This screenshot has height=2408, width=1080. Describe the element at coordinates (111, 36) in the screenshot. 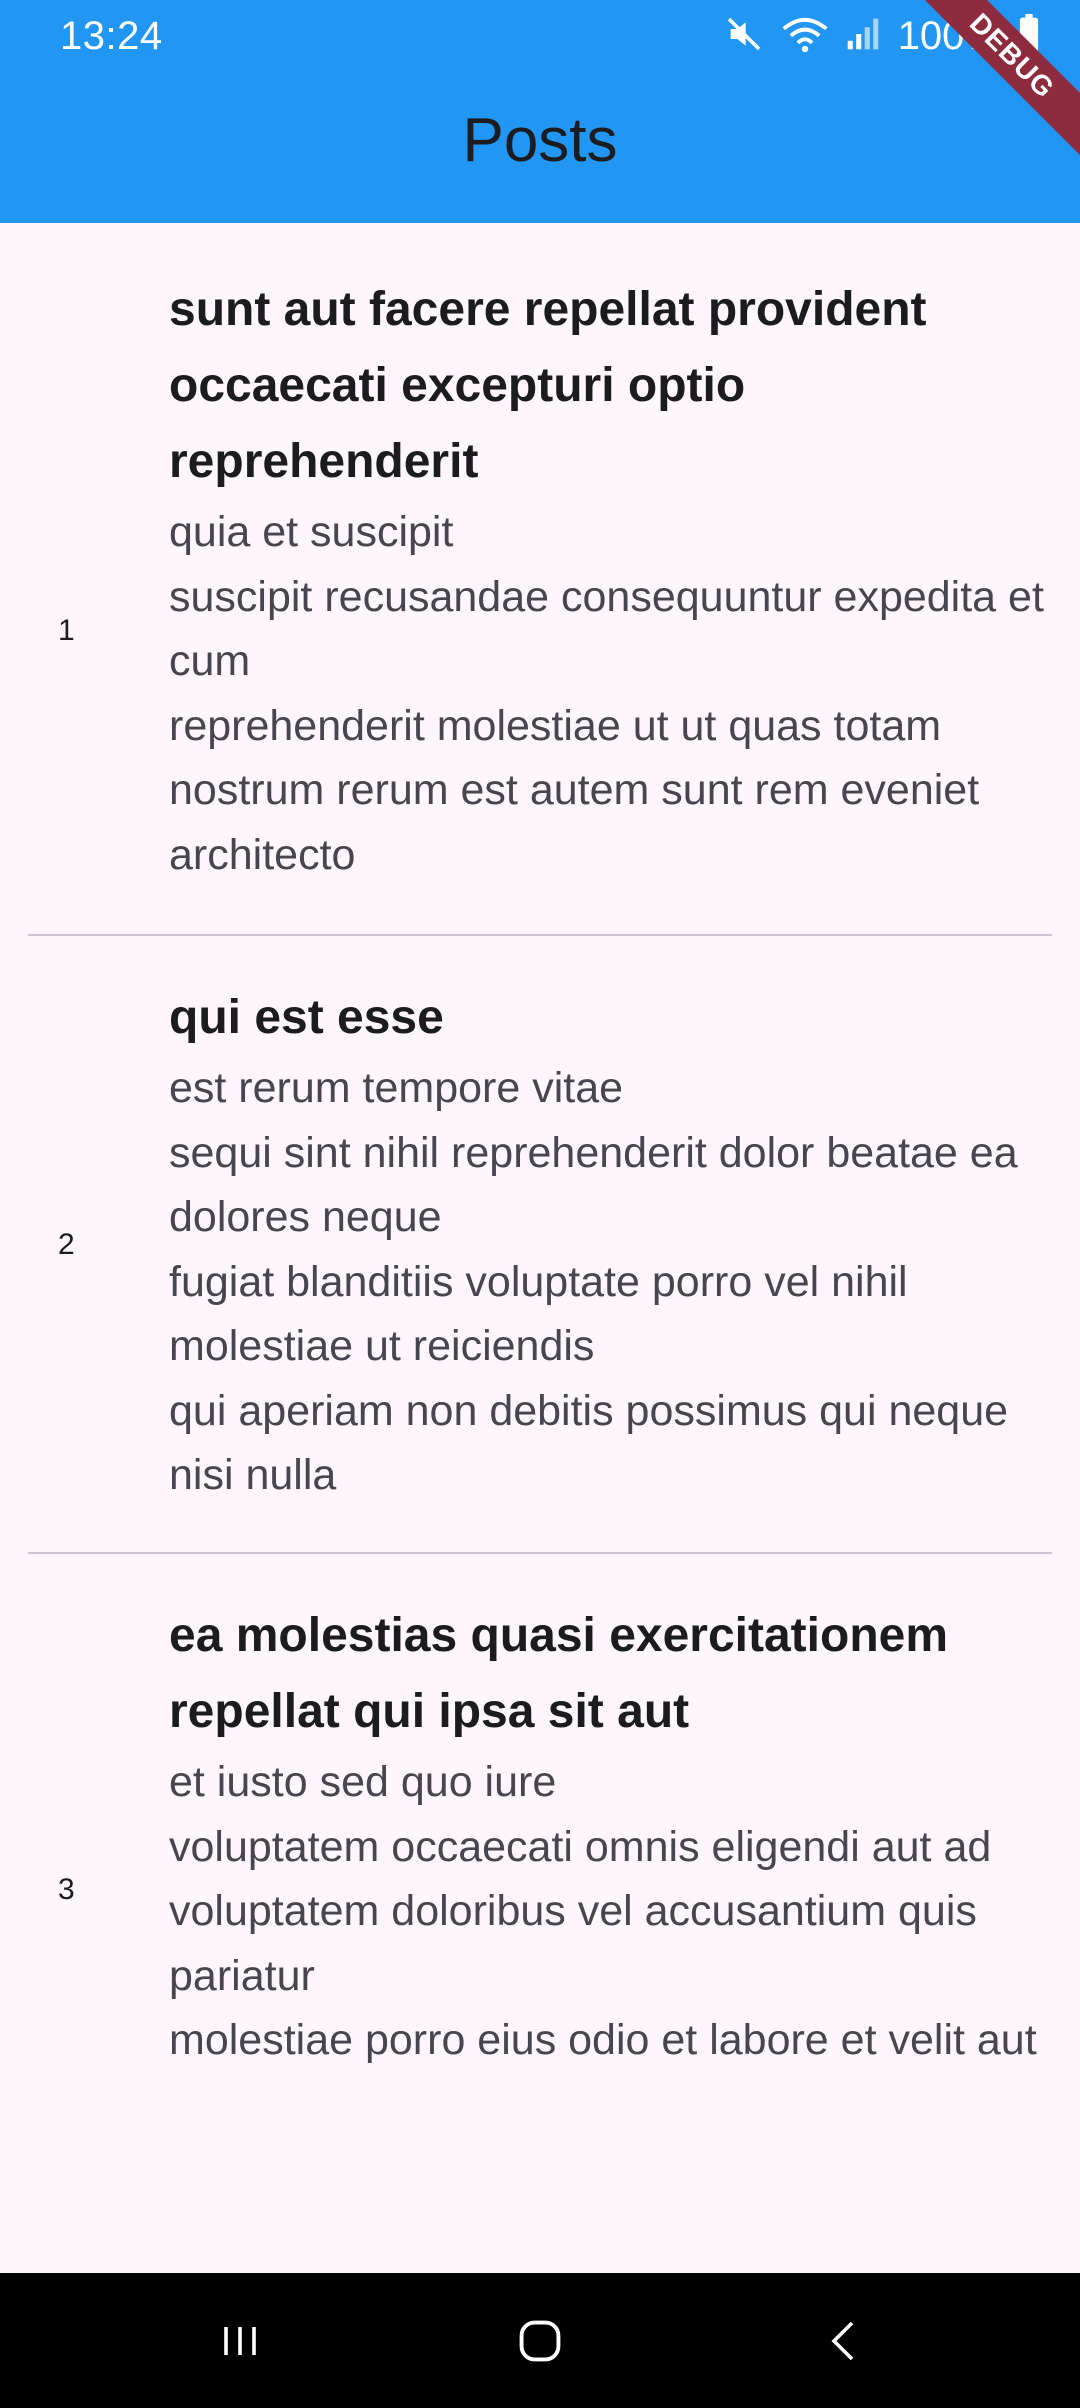

I see `status-time: 13:24` at that location.